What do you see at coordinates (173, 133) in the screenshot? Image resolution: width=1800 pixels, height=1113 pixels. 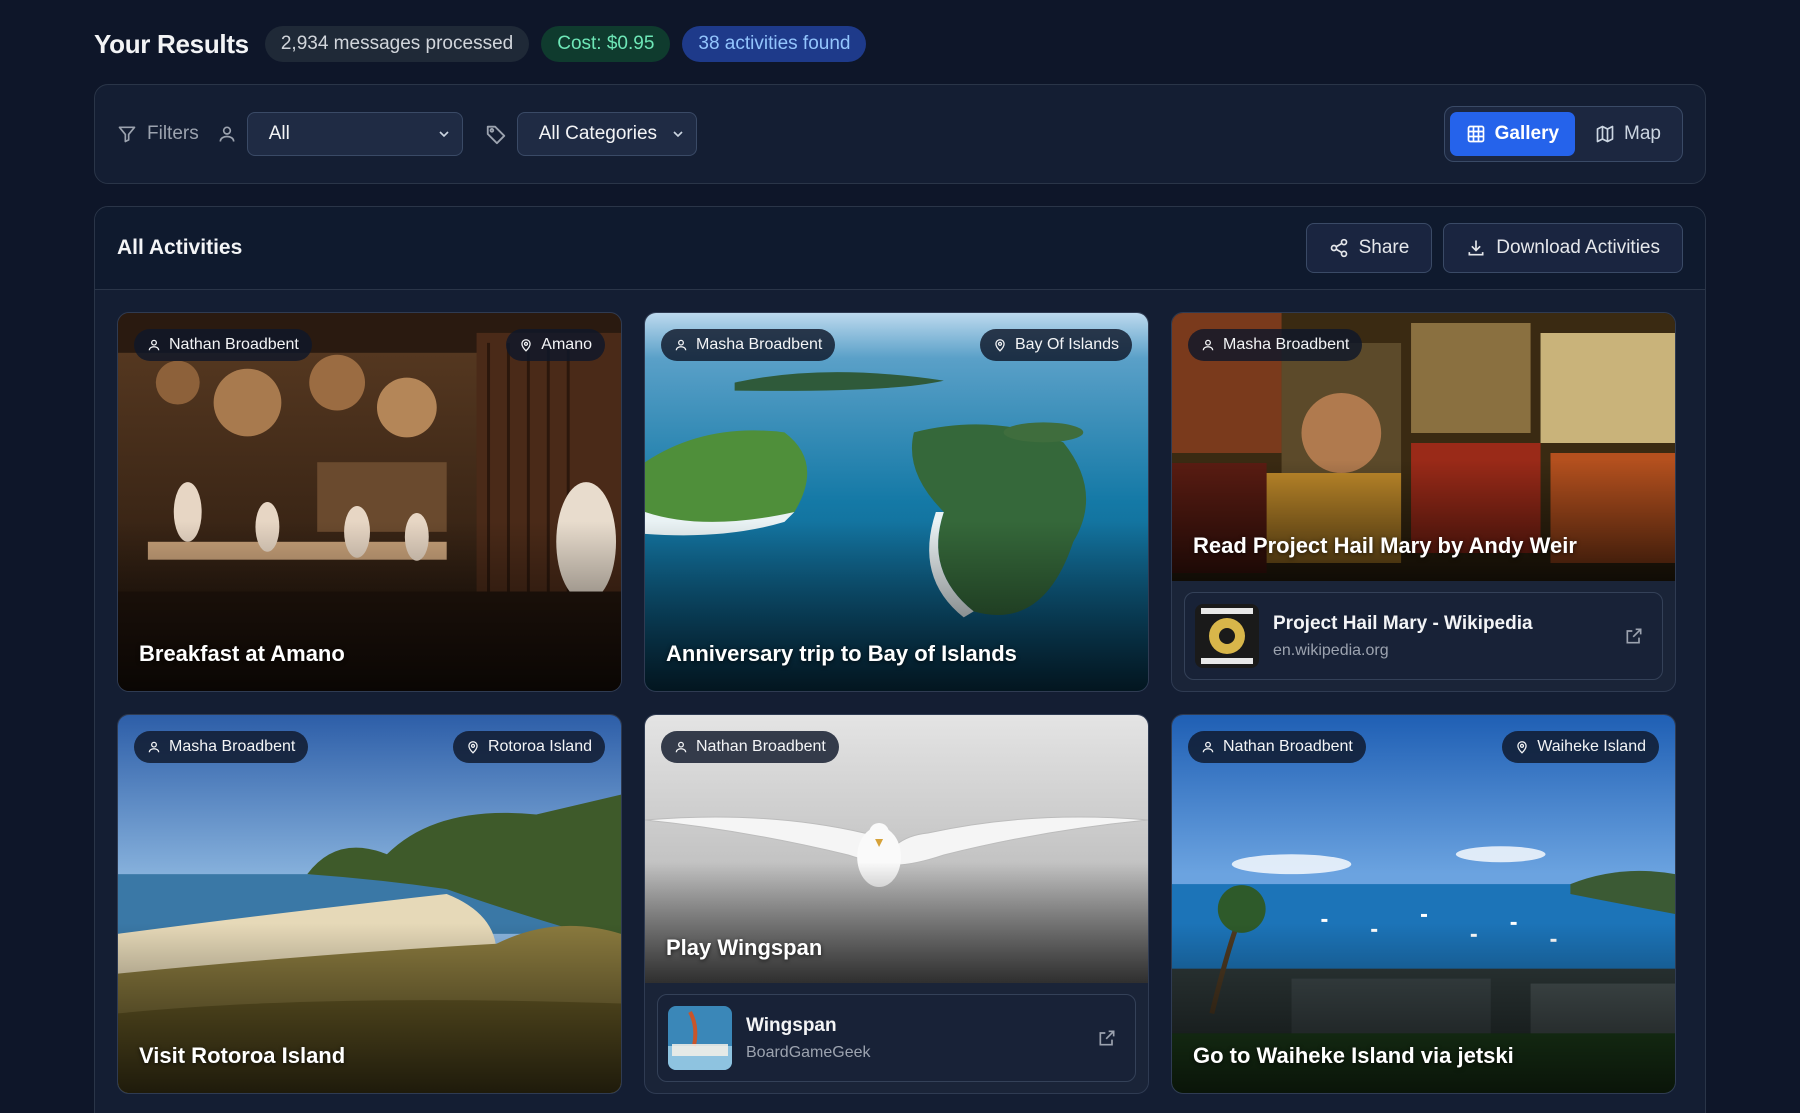 I see `filters-label-text: Filters` at bounding box center [173, 133].